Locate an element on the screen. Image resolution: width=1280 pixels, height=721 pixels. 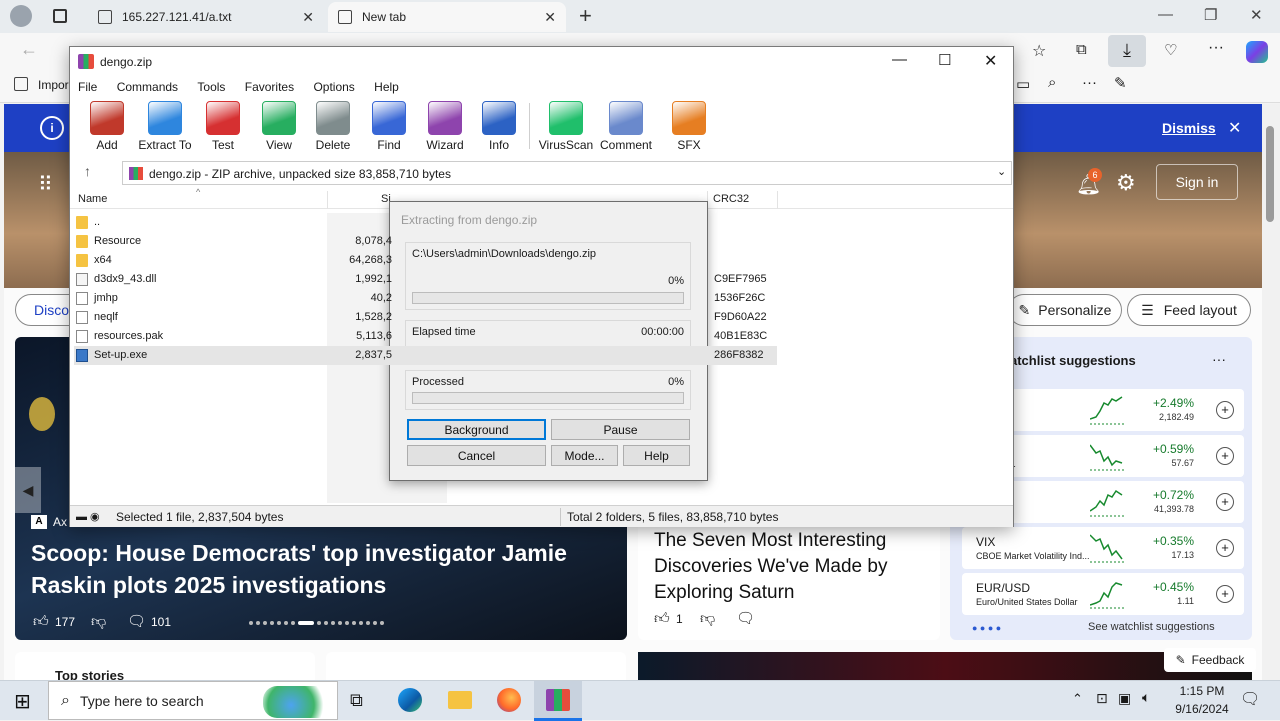
tool-comment-button: Comment is located at coordinates (626, 126).